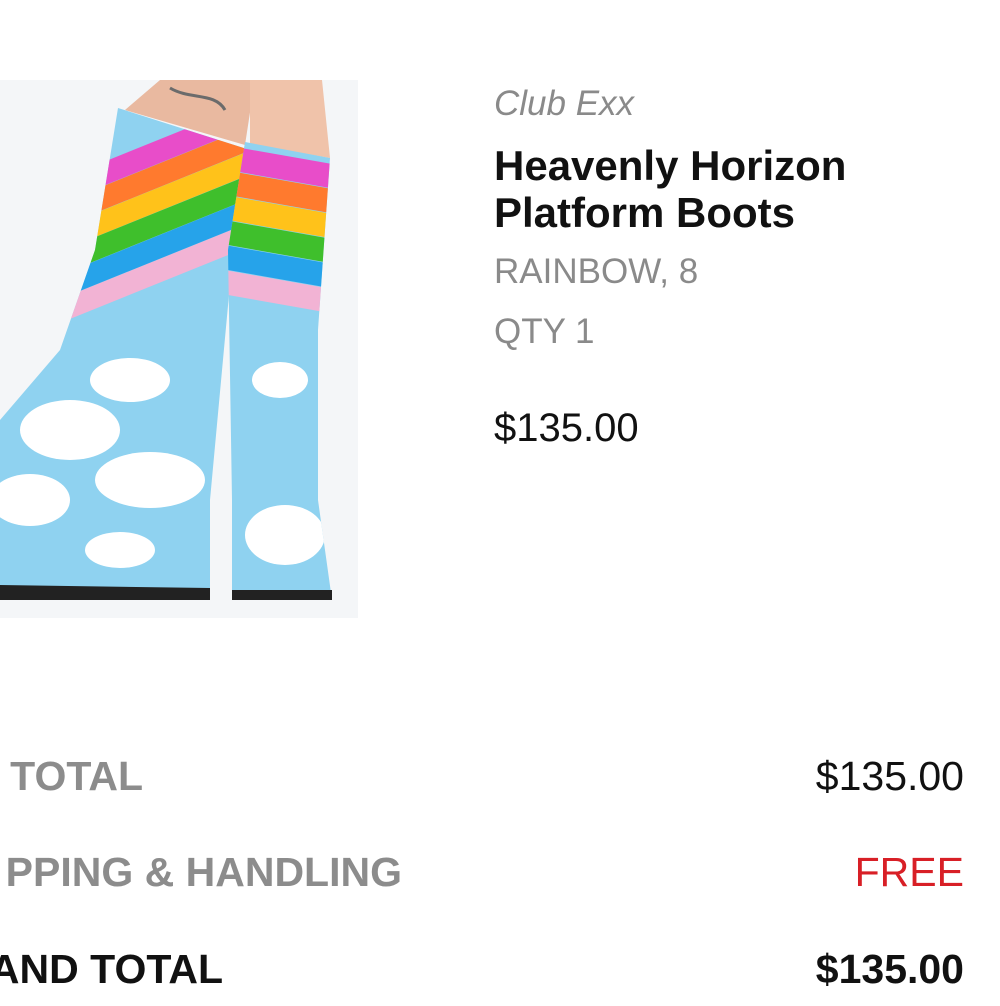 The height and width of the screenshot is (1006, 1000). What do you see at coordinates (564, 104) in the screenshot?
I see `product-brand: Club Exx` at bounding box center [564, 104].